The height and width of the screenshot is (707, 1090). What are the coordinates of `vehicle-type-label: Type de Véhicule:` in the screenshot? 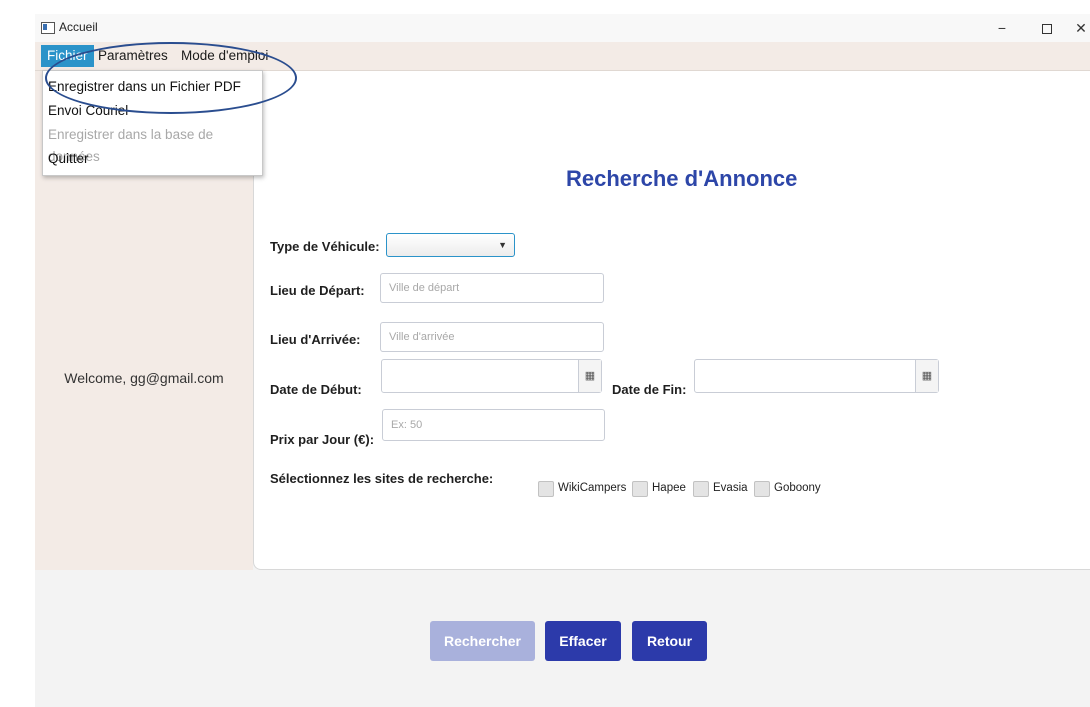 It's located at (325, 246).